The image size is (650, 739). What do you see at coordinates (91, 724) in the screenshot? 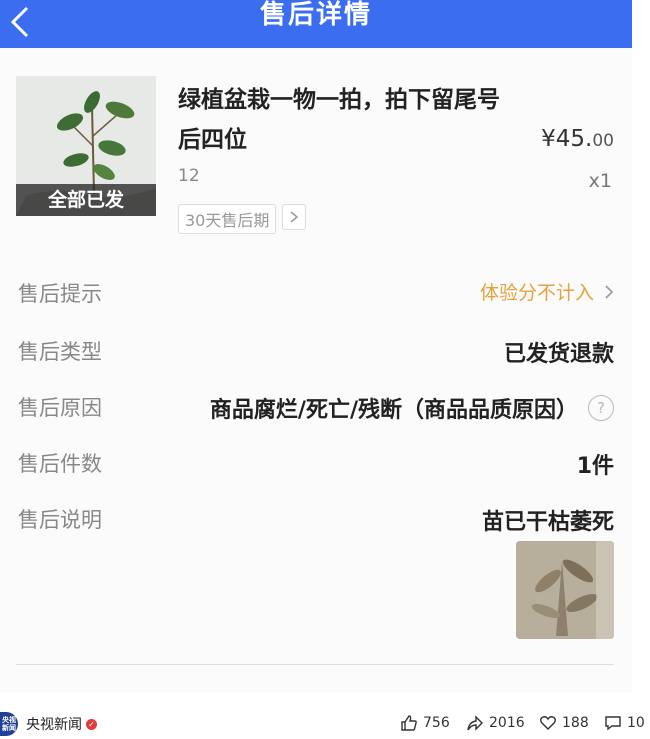
I see `verified-badge-icon: ✓` at bounding box center [91, 724].